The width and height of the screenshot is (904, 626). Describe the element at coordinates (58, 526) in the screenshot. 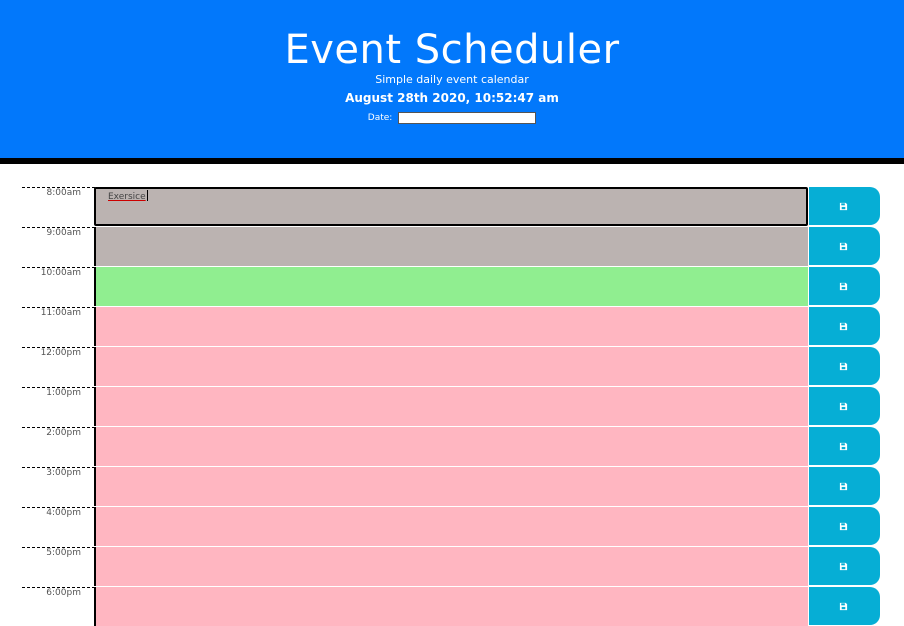

I see `hour-label: 4:00pm` at that location.